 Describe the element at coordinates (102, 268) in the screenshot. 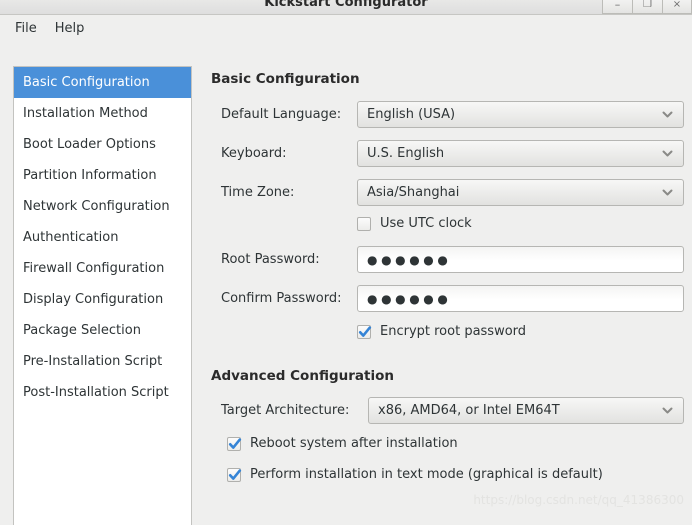

I see `sidebar-item-firewall-configuration: Firewall Configuration` at that location.